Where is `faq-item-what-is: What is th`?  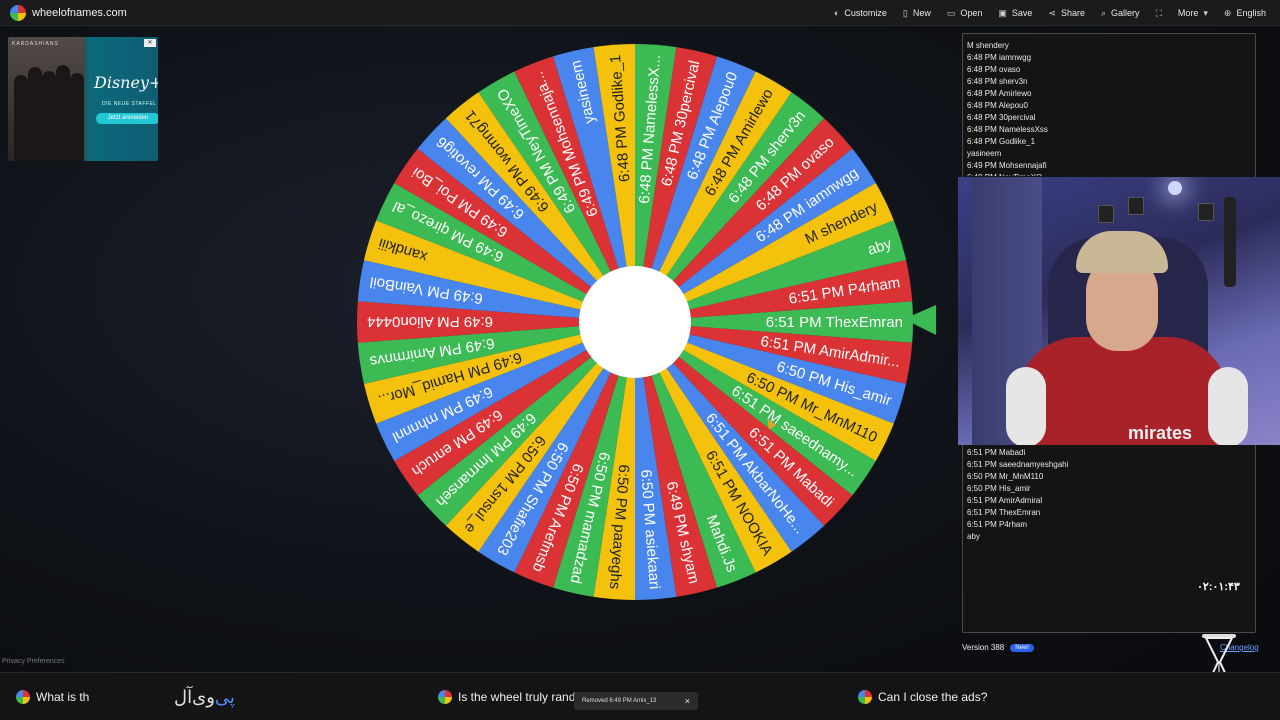 faq-item-what-is: What is th is located at coordinates (52, 697).